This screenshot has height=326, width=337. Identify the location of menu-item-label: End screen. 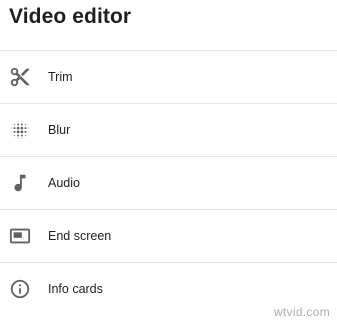
(80, 236).